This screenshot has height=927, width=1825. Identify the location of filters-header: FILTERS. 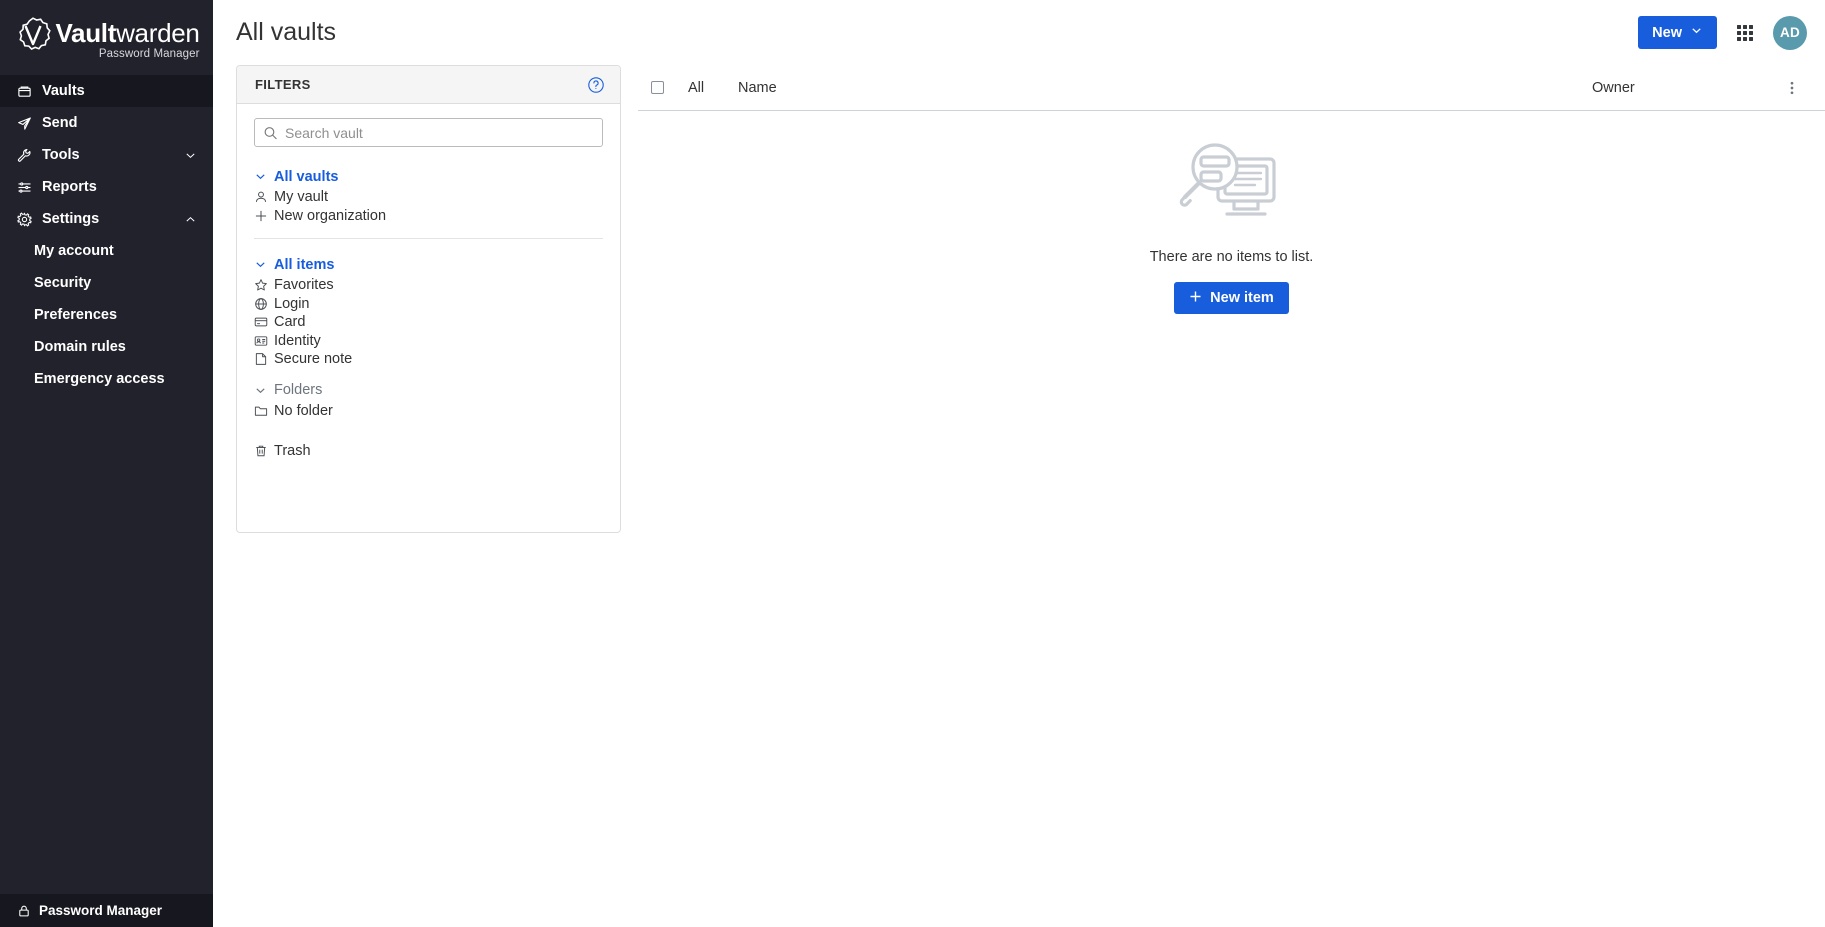
(428, 85).